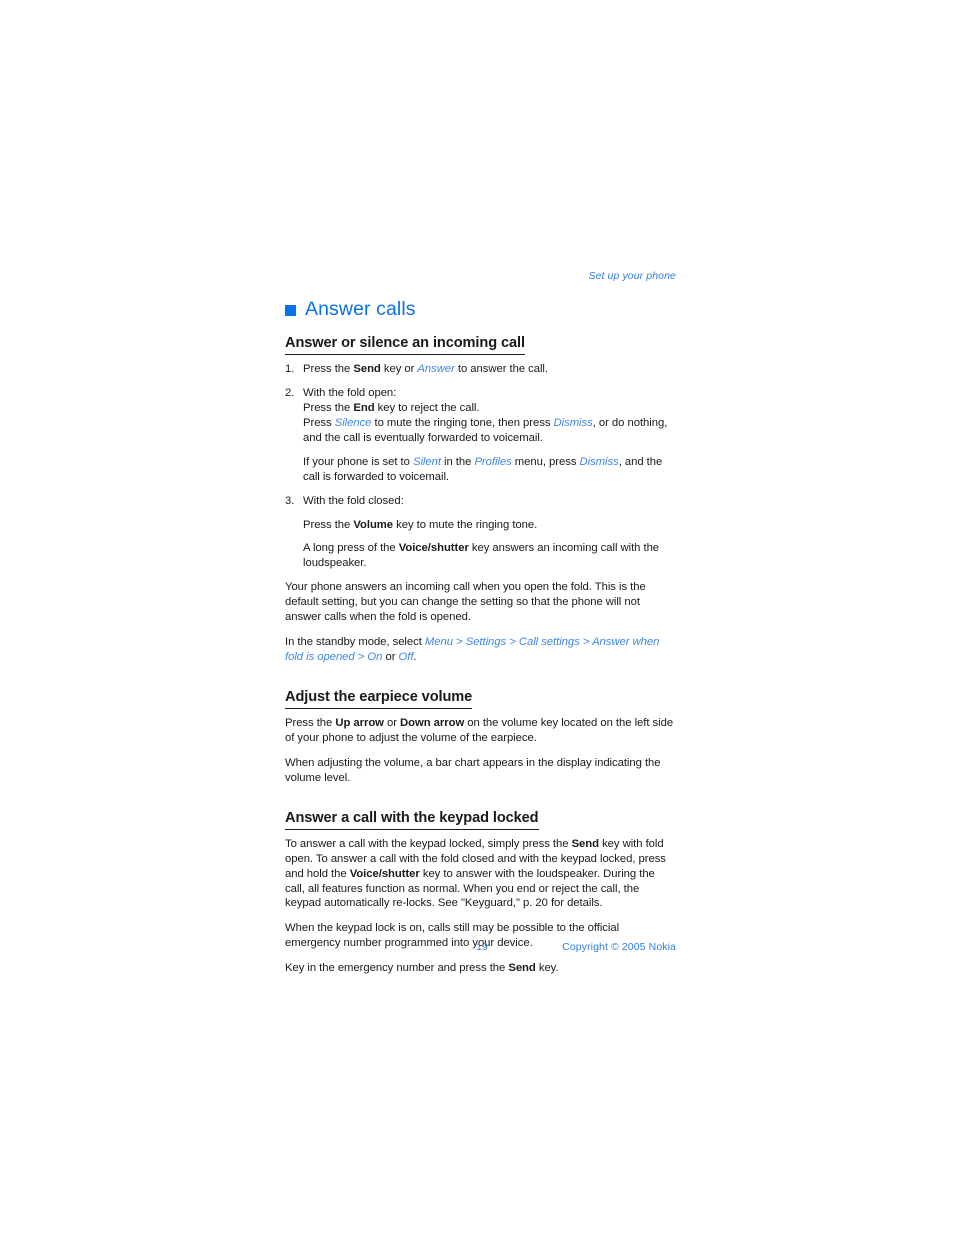 This screenshot has height=1235, width=954. Describe the element at coordinates (549, 641) in the screenshot. I see `ui-label: Call settings` at that location.